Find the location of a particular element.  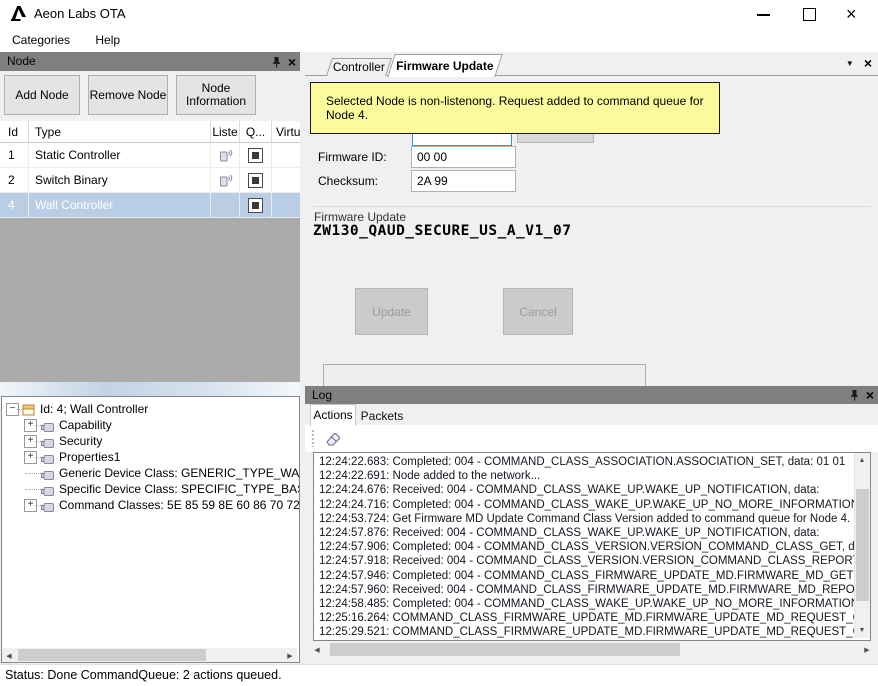

tab-controller: Controller is located at coordinates (359, 67).